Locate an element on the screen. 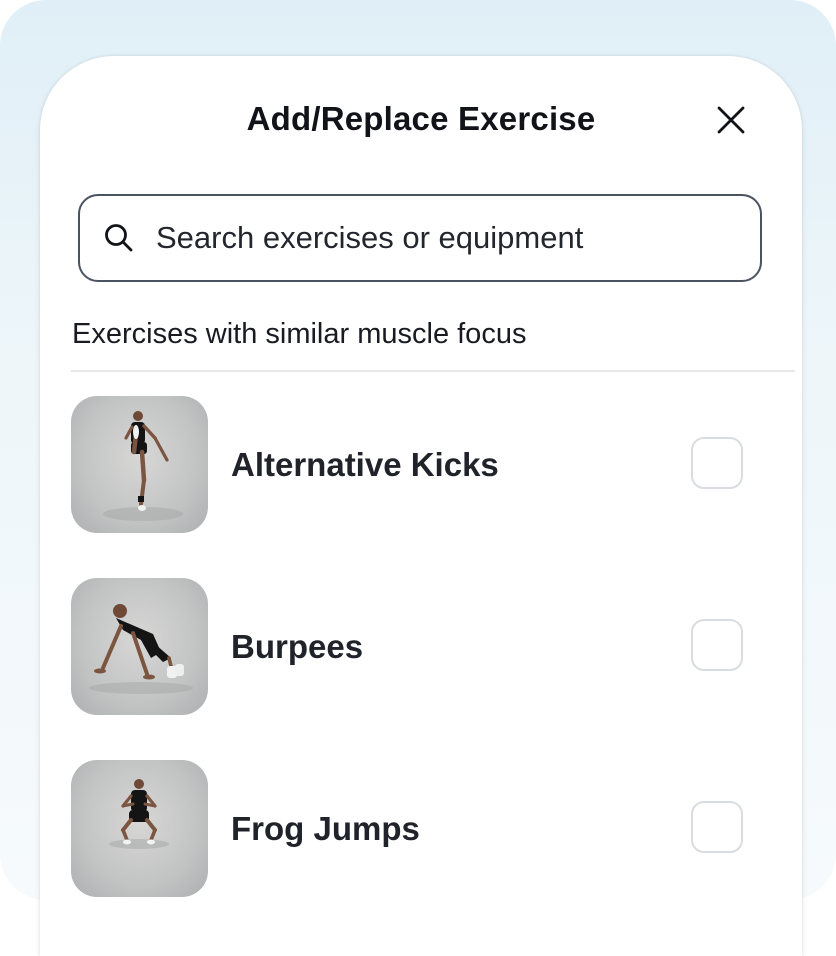 The image size is (836, 956). exercise-name: Frog Jumps is located at coordinates (325, 828).